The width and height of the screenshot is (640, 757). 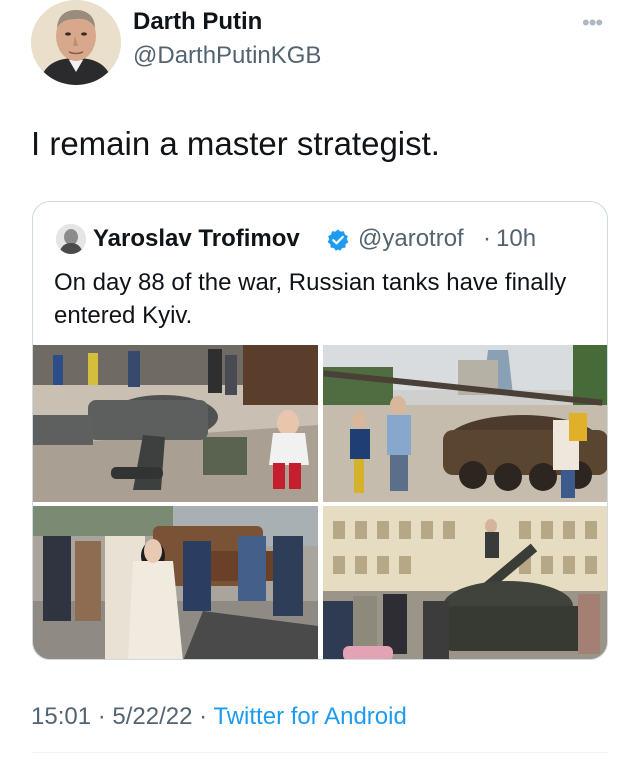 I want to click on author-handle: @DarthPutinKGB, so click(x=227, y=56).